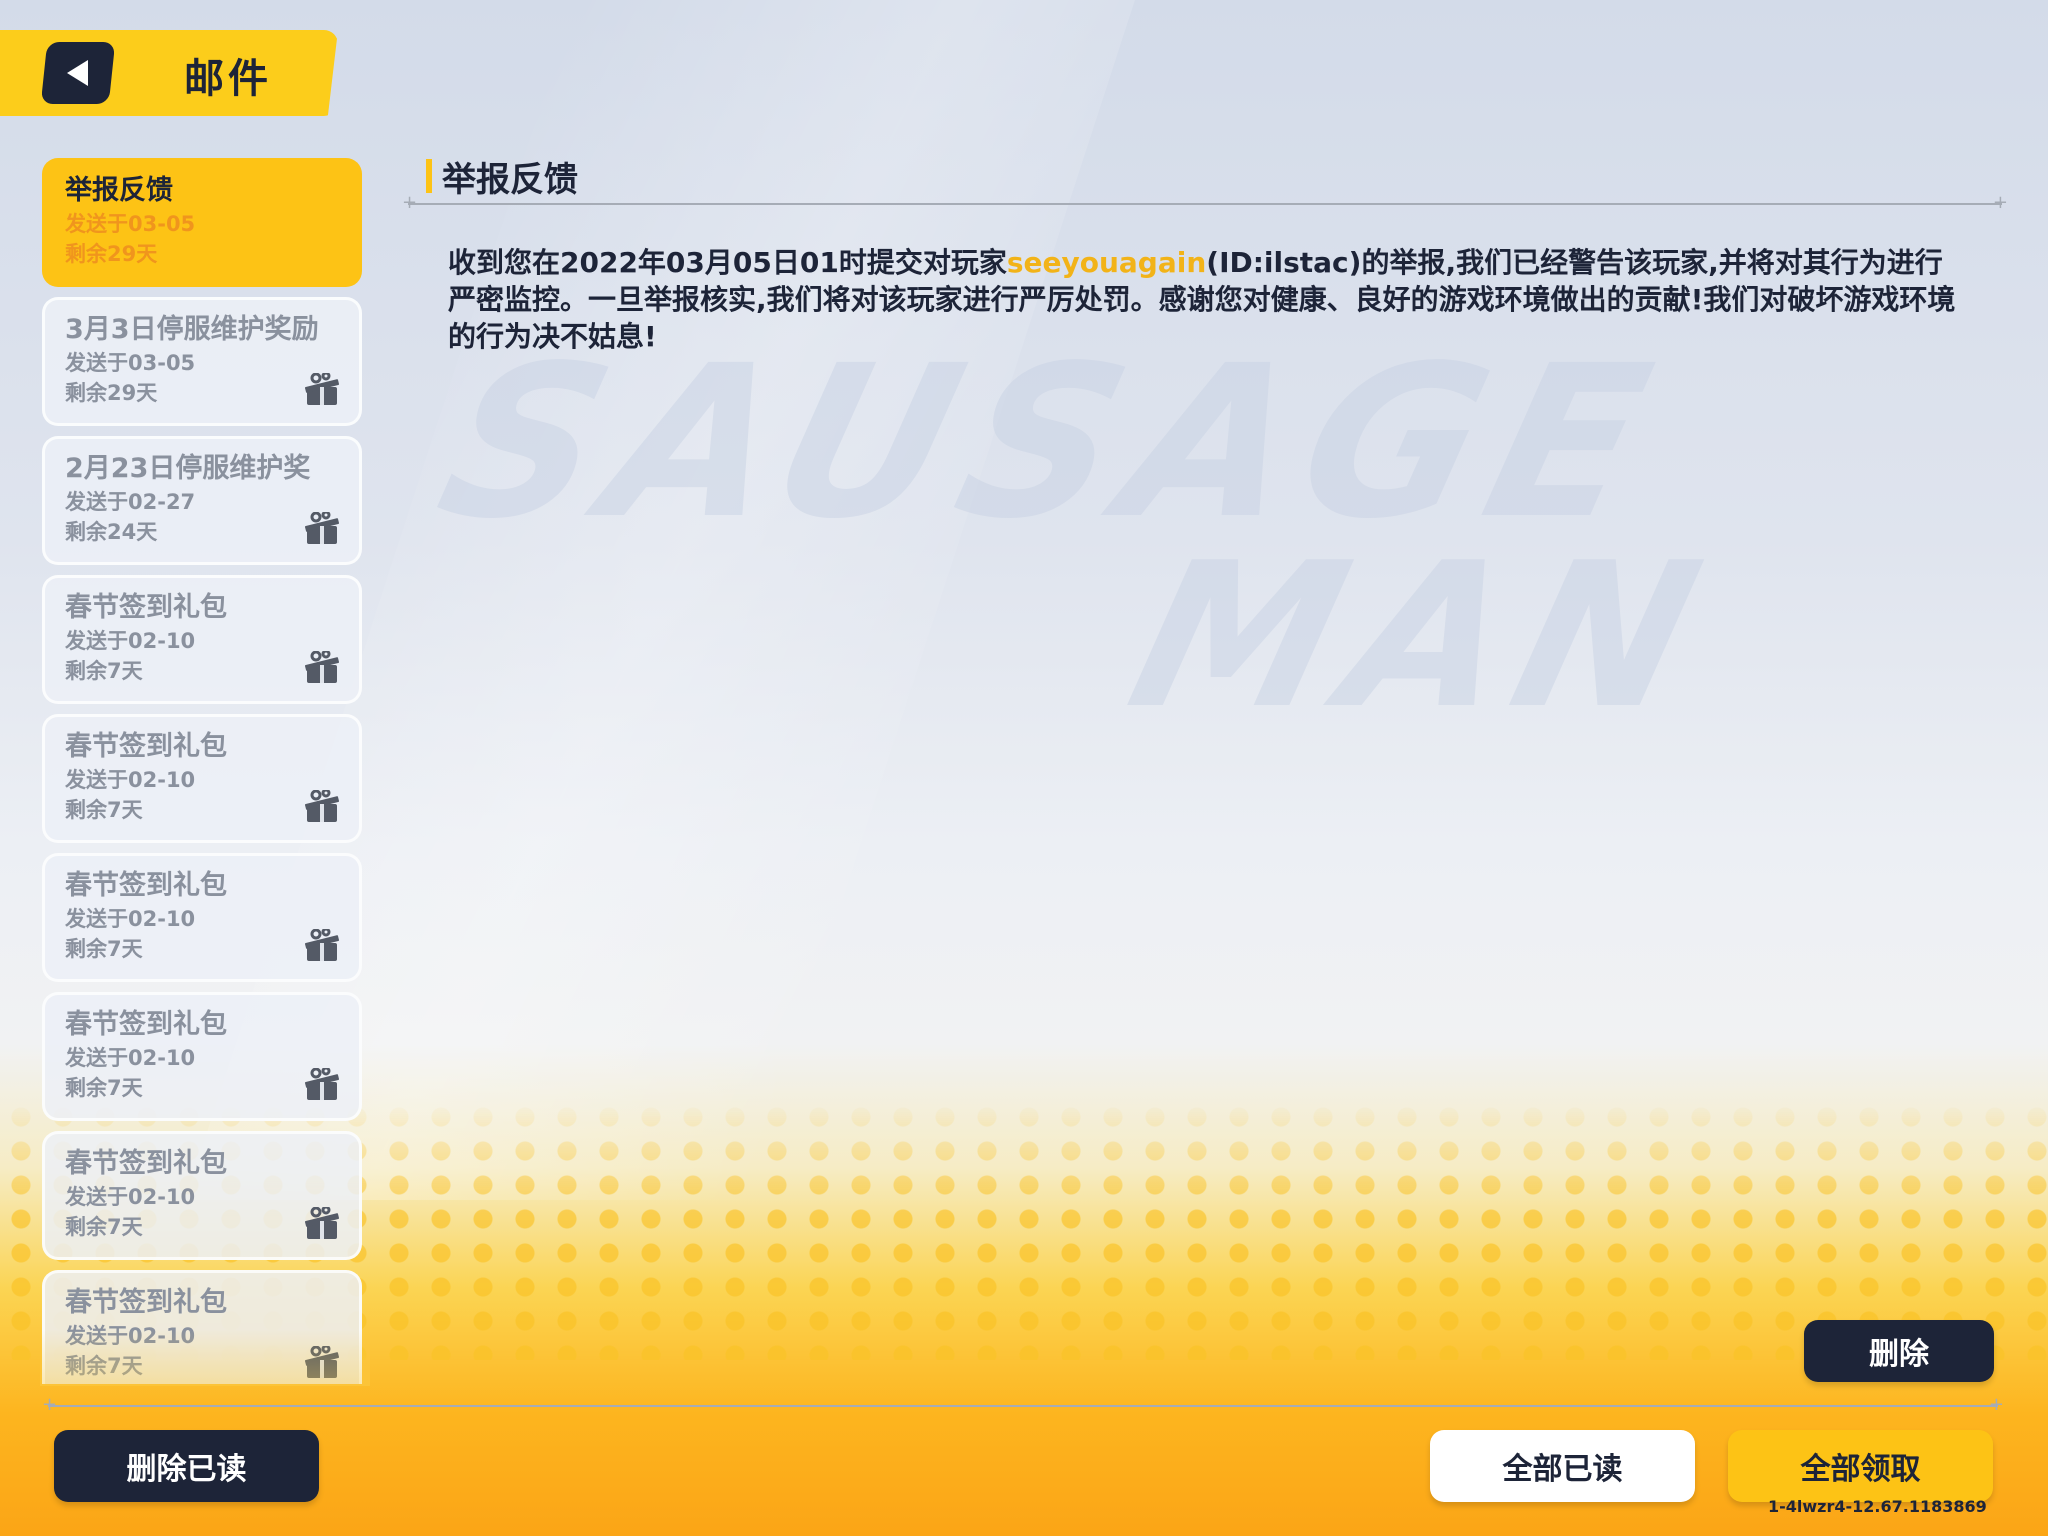 The image size is (2048, 1536). What do you see at coordinates (186, 1466) in the screenshot?
I see `delete-read-button: 删除已读` at bounding box center [186, 1466].